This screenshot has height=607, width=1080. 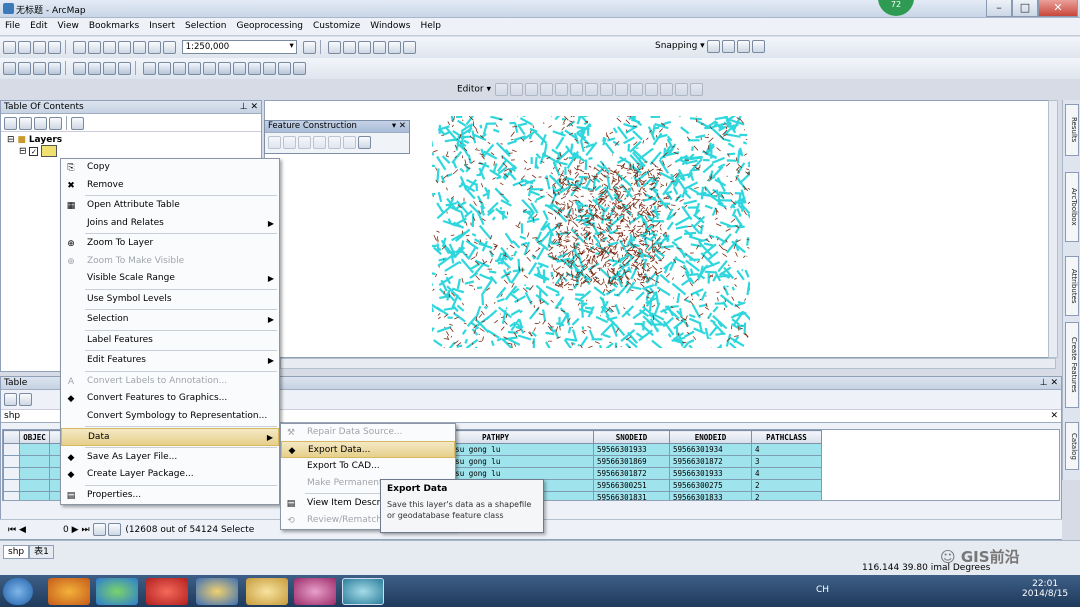 What do you see at coordinates (349, 142) in the screenshot?
I see `fc-right-angle-icon` at bounding box center [349, 142].